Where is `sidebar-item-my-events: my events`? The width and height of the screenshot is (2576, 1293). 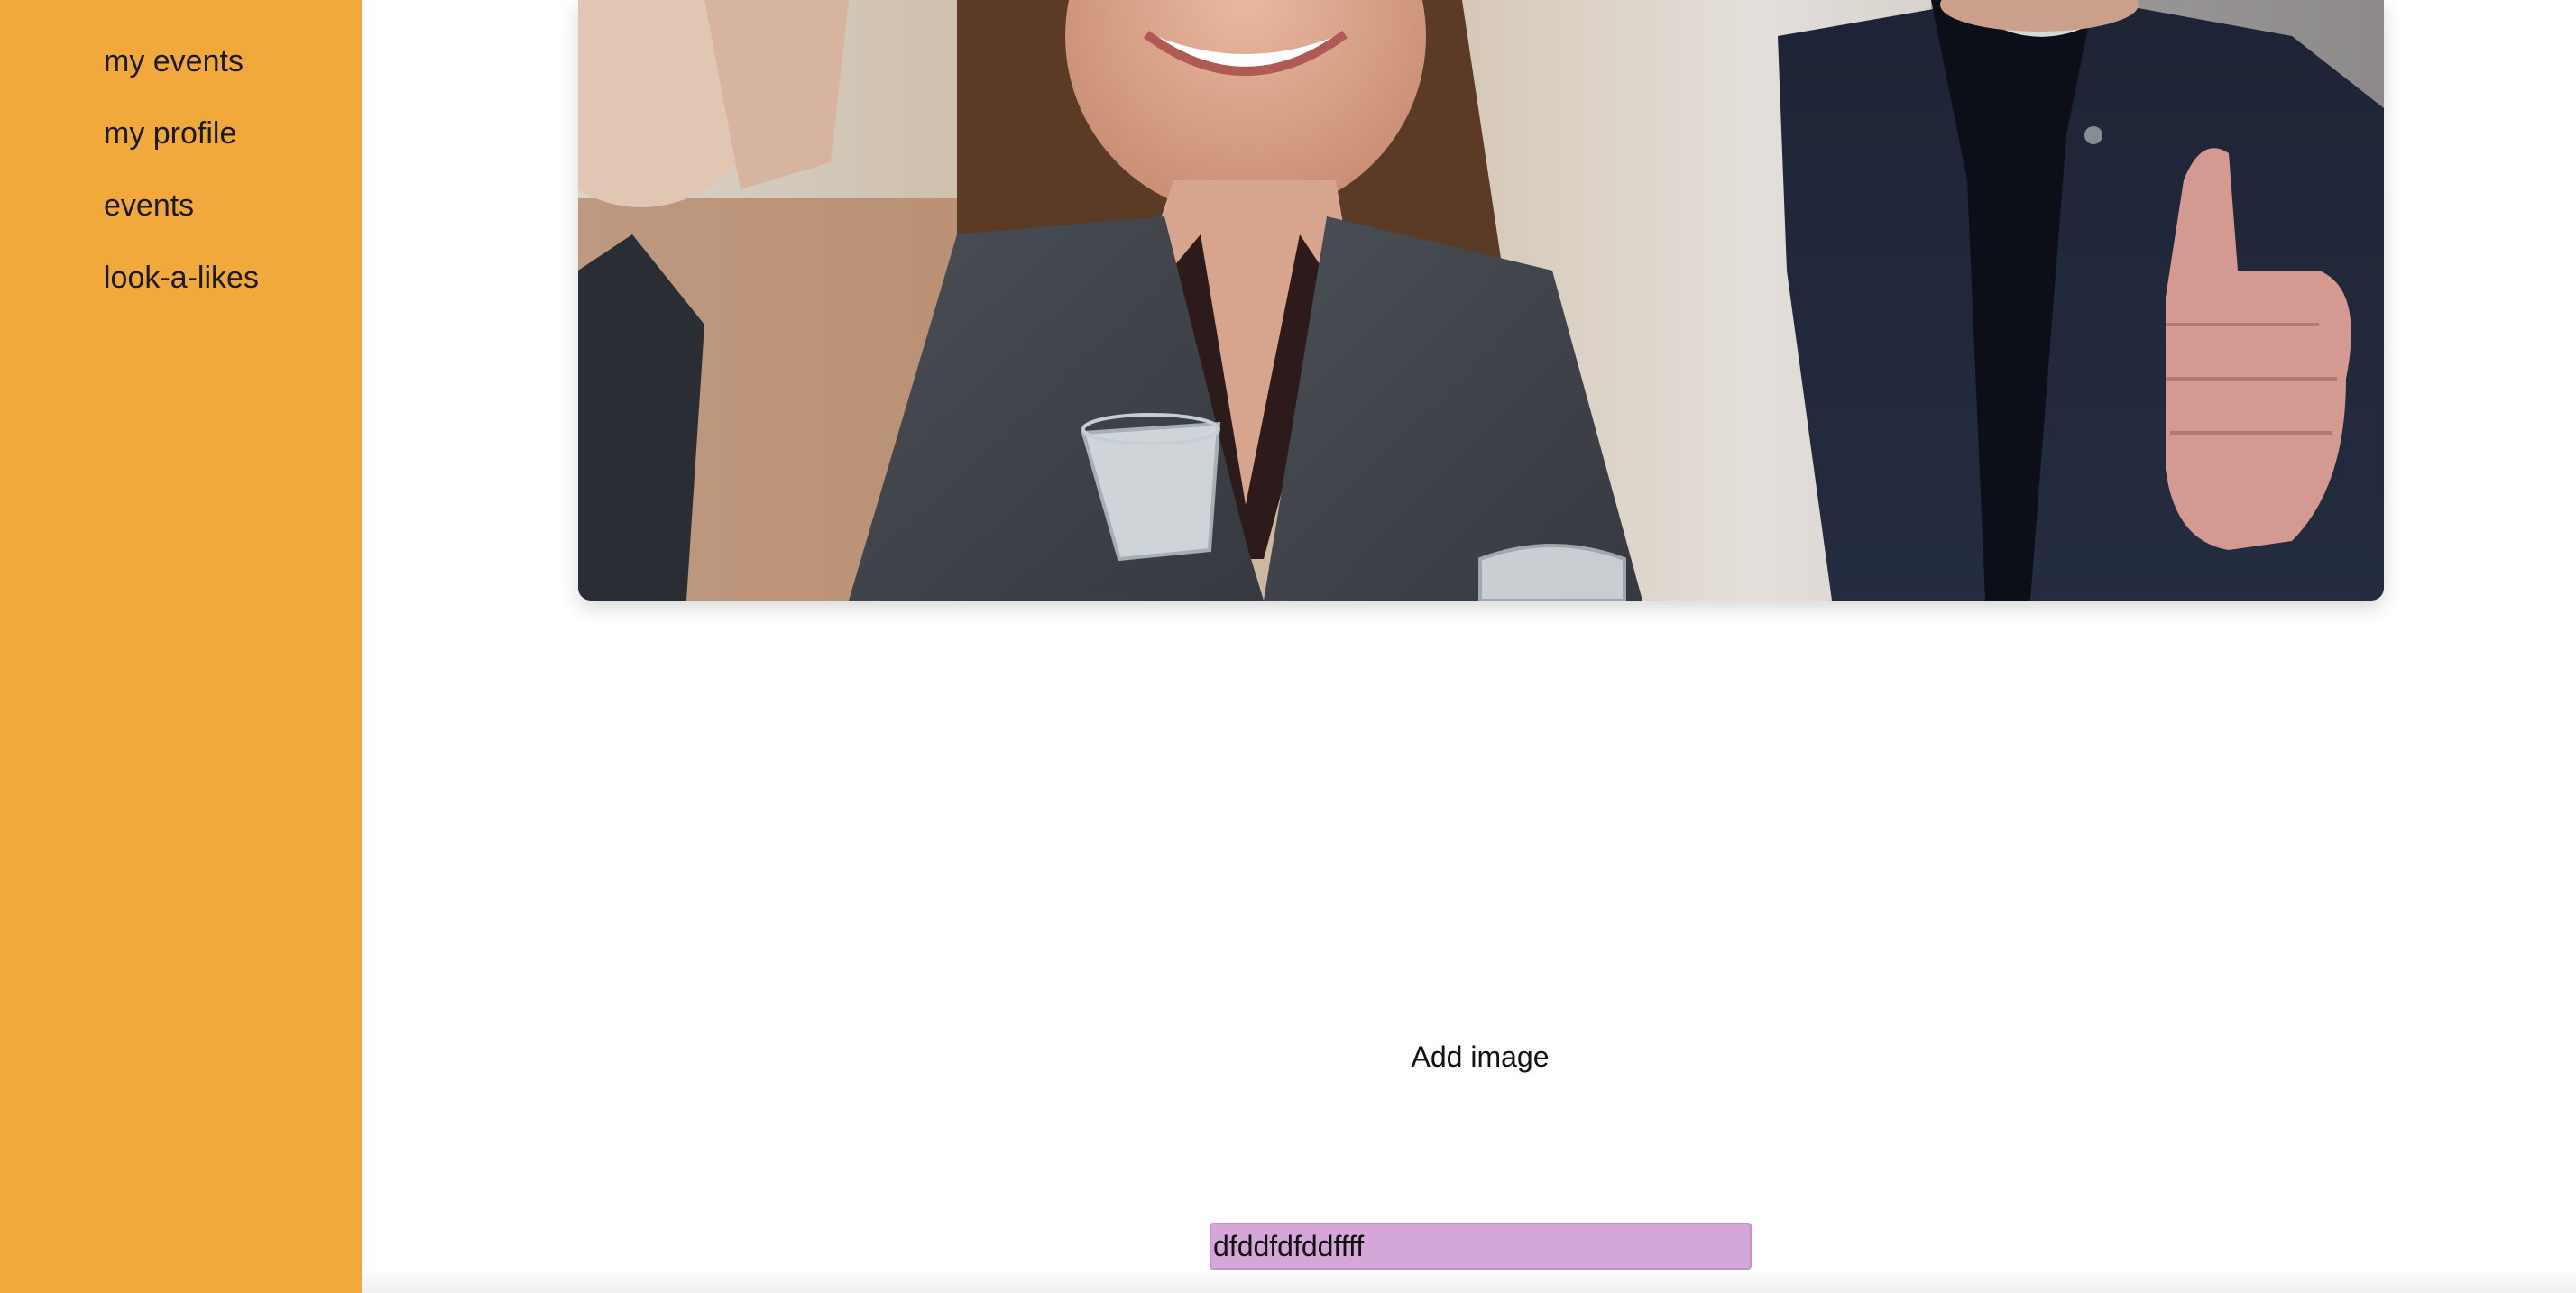
sidebar-item-my-events: my events is located at coordinates (181, 61).